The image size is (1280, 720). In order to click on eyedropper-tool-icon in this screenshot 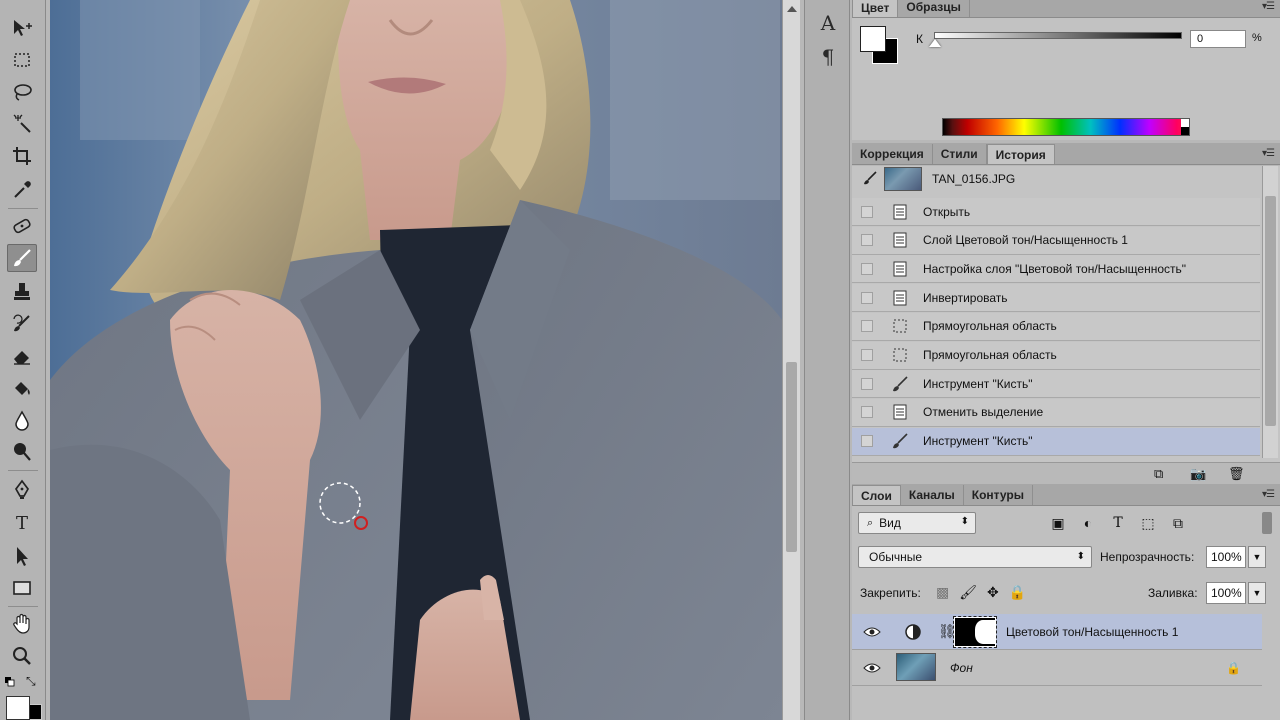, I will do `click(22, 190)`.